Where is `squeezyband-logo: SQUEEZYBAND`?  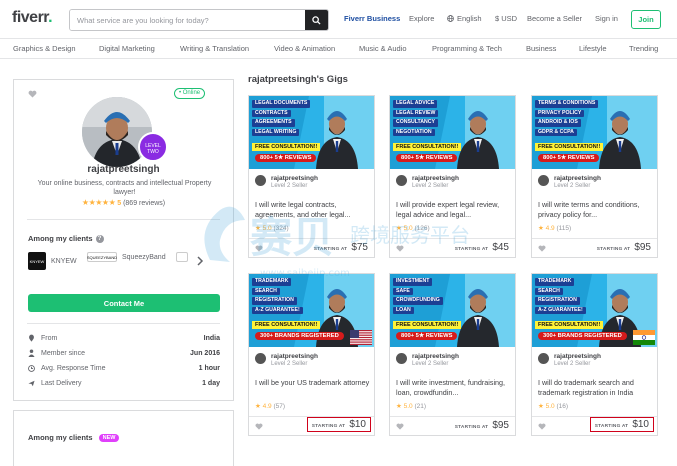
squeezyband-logo: SQUEEZYBAND is located at coordinates (102, 257).